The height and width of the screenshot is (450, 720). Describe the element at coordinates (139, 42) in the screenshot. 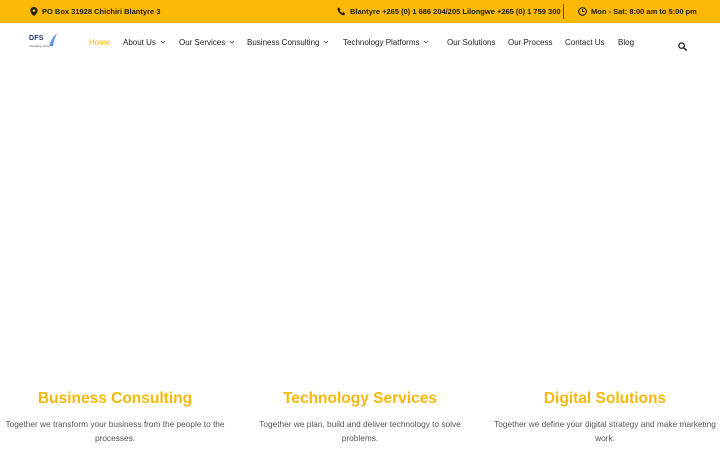

I see `nav-item-label: About Us` at that location.